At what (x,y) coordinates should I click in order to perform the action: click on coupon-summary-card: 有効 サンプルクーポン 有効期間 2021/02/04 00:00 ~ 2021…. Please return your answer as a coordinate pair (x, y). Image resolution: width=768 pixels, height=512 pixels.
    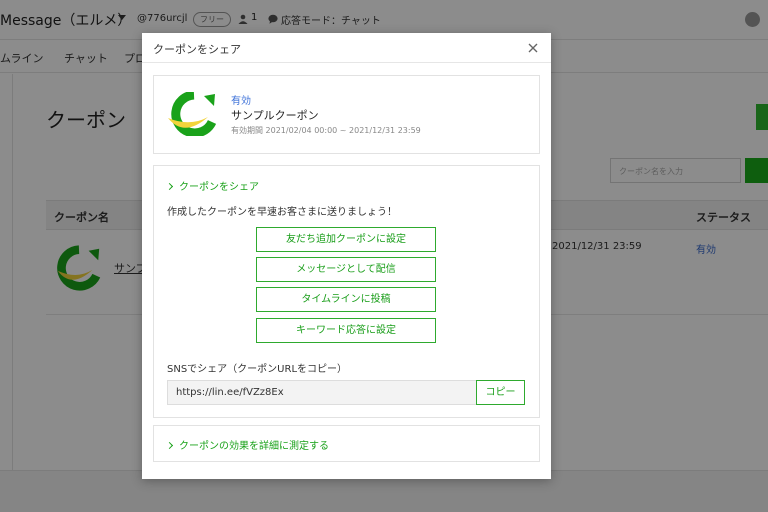
    Looking at the image, I should click on (346, 114).